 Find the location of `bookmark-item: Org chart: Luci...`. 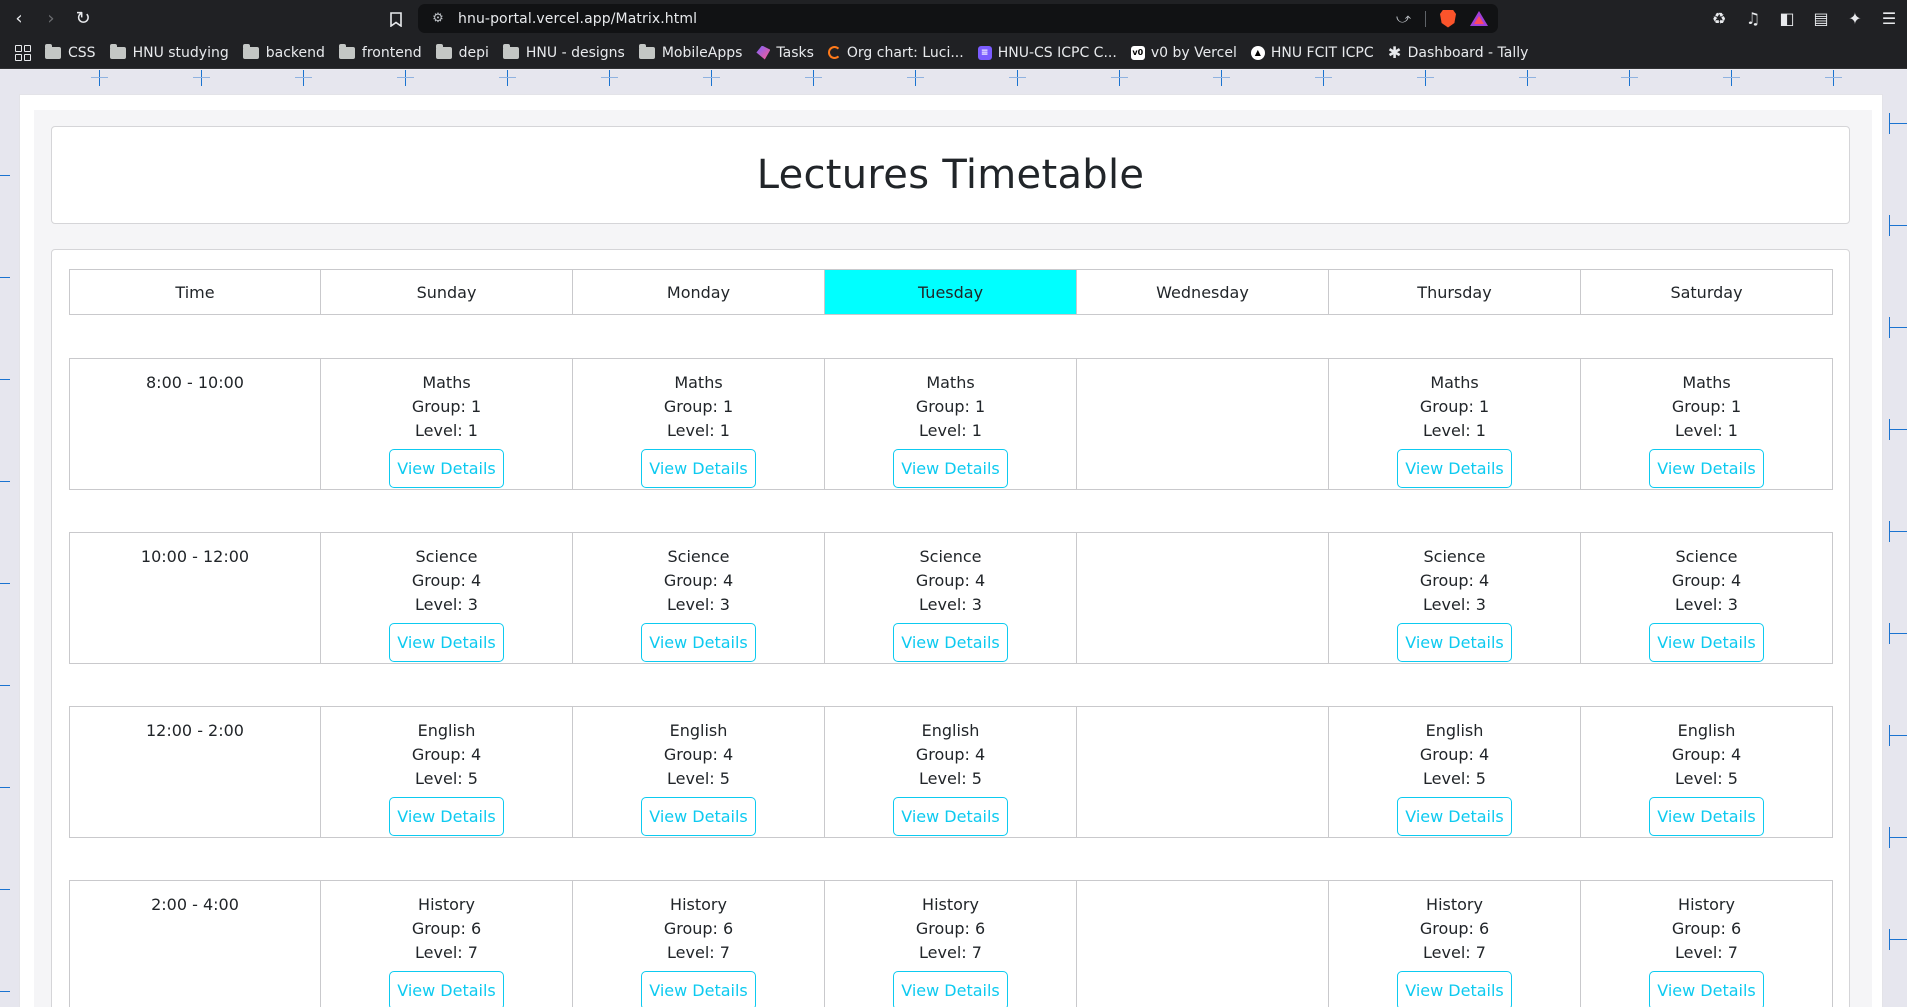

bookmark-item: Org chart: Luci... is located at coordinates (895, 53).